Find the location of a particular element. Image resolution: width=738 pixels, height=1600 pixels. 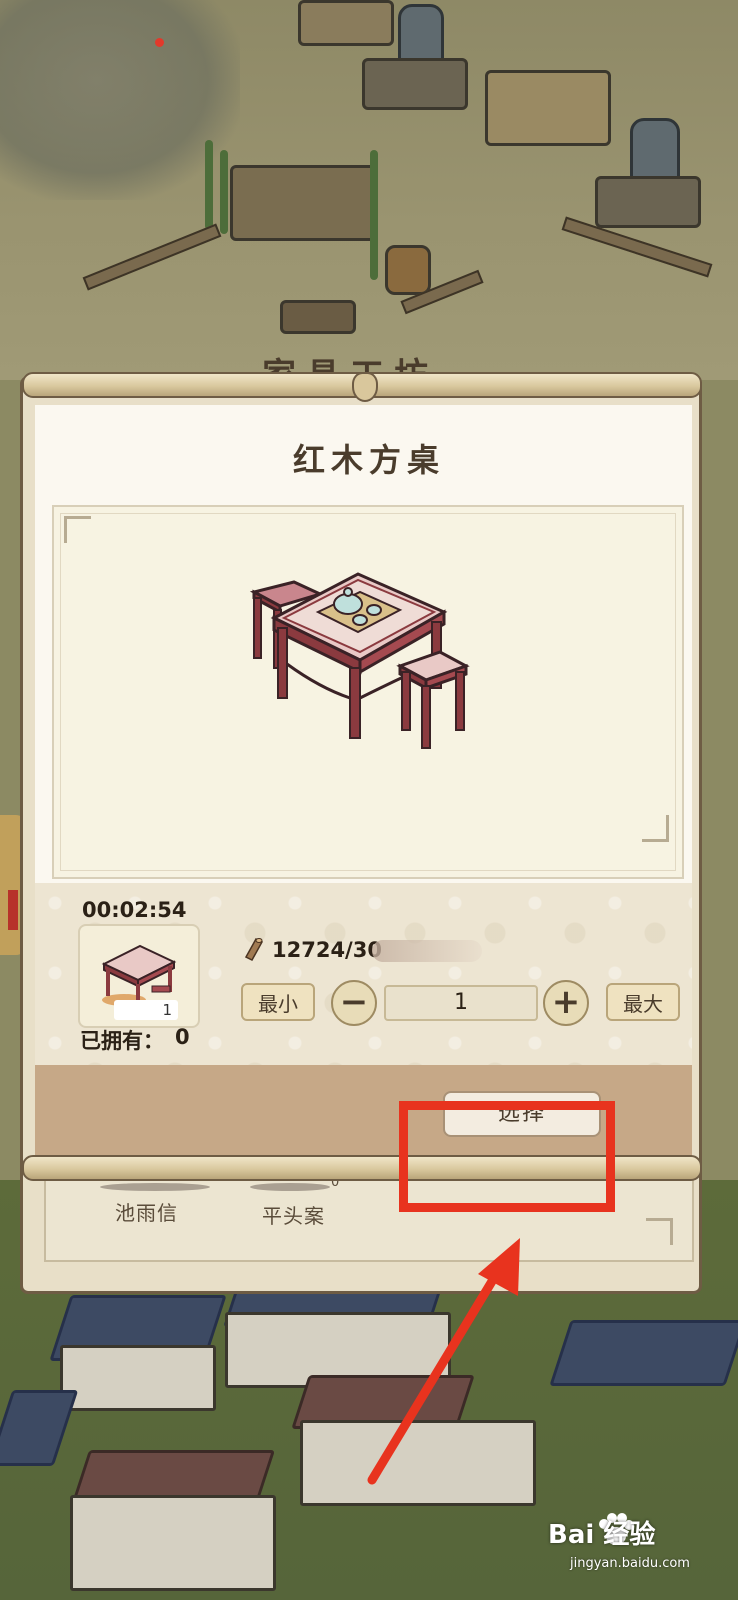

mahogany-table-image is located at coordinates (359, 660).